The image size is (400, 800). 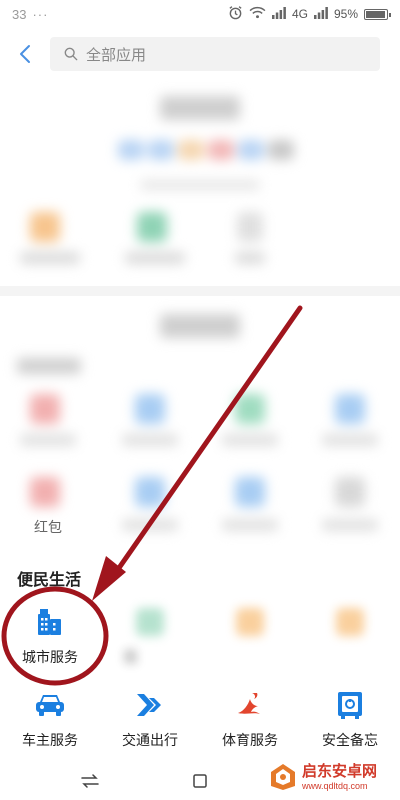 What do you see at coordinates (50, 740) in the screenshot?
I see `app-label: 车主服务` at bounding box center [50, 740].